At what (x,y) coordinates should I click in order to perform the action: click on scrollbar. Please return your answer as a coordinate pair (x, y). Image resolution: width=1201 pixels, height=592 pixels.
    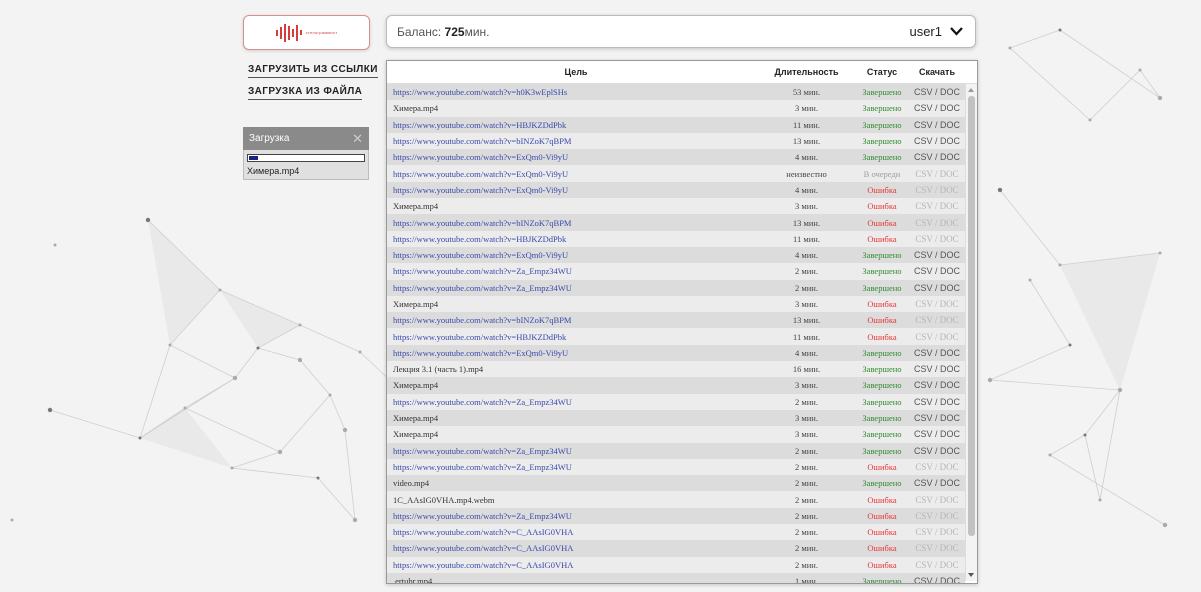
    Looking at the image, I should click on (971, 332).